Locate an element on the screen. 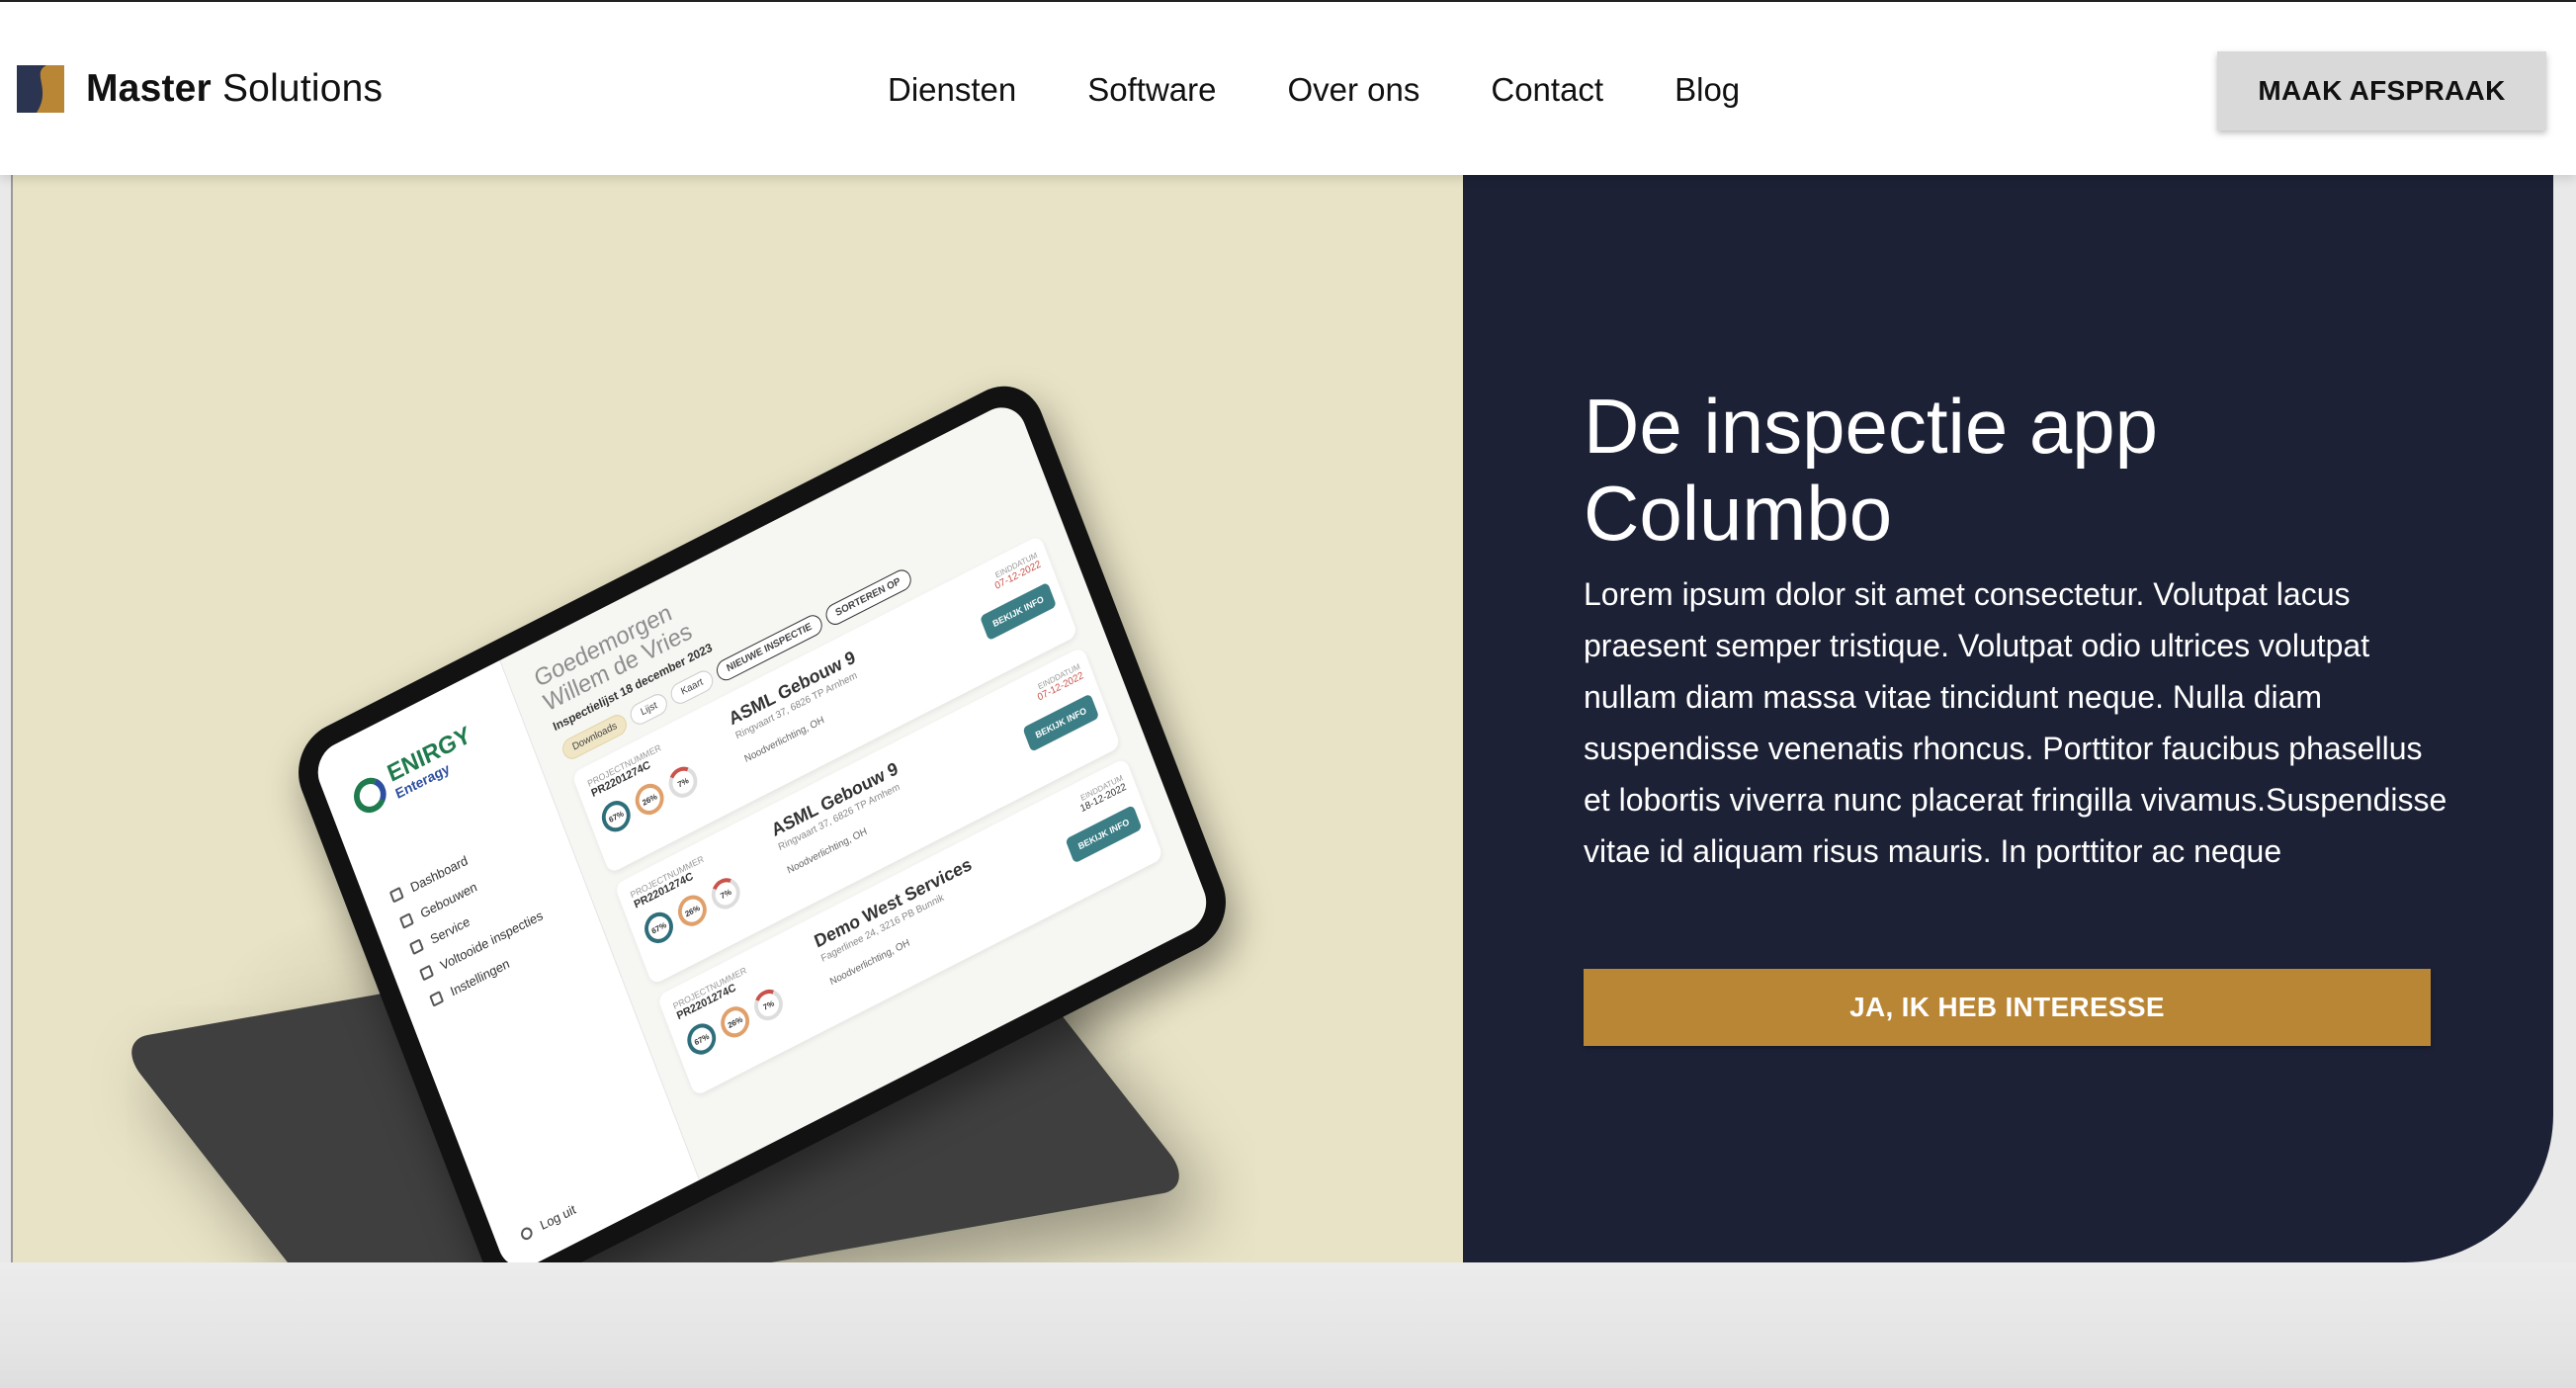 Image resolution: width=2576 pixels, height=1388 pixels. hero-title: De inspectie app Columbo is located at coordinates (1871, 470).